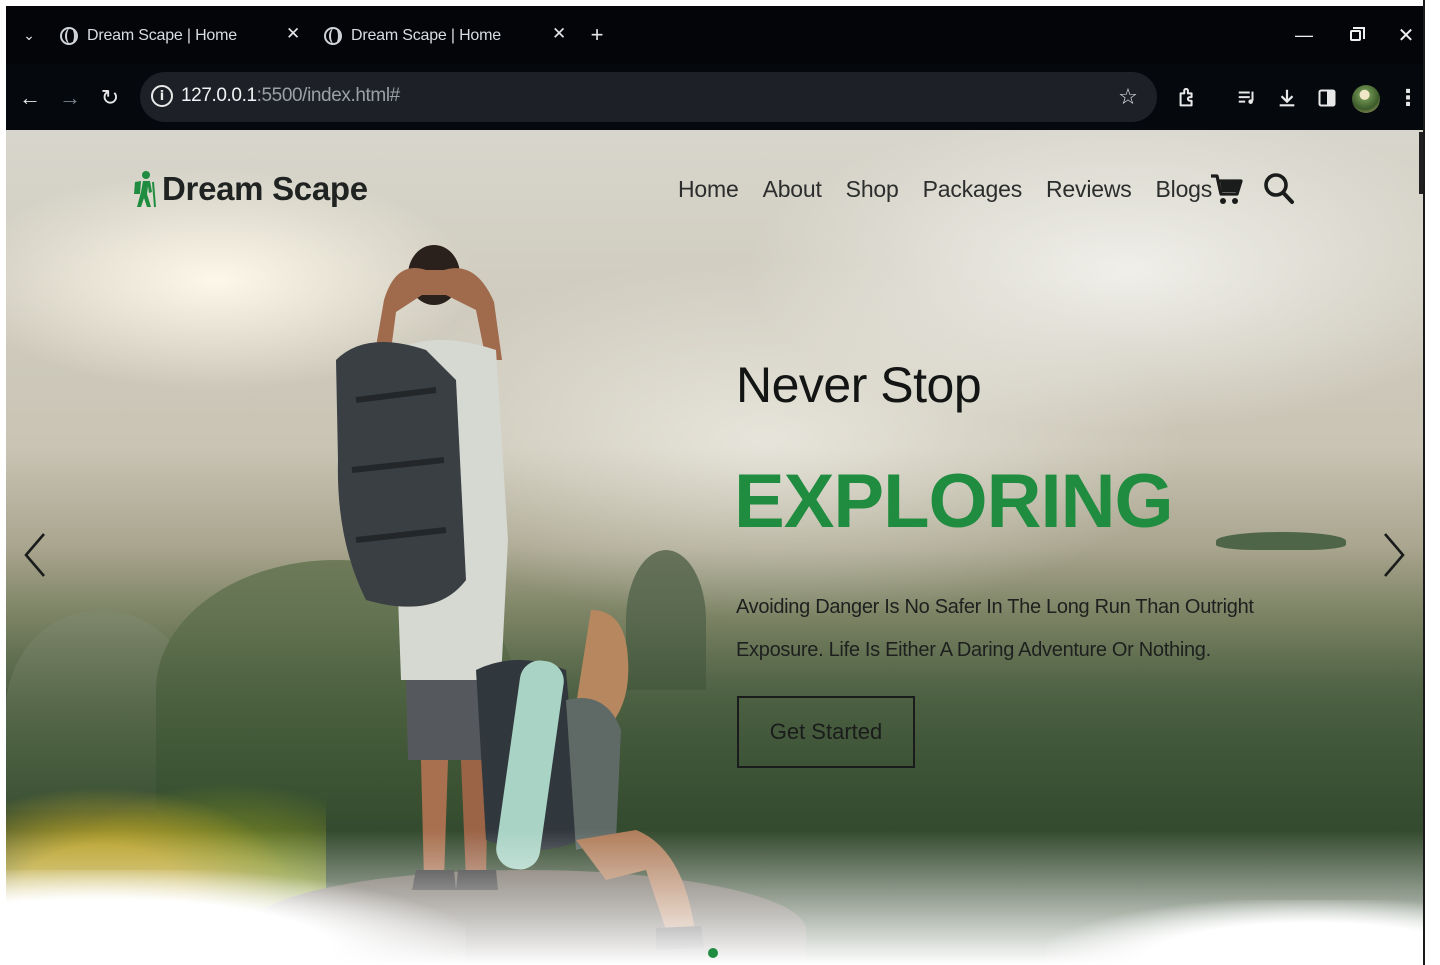  I want to click on tab-1: Dream Scape | Home ✕, so click(182, 36).